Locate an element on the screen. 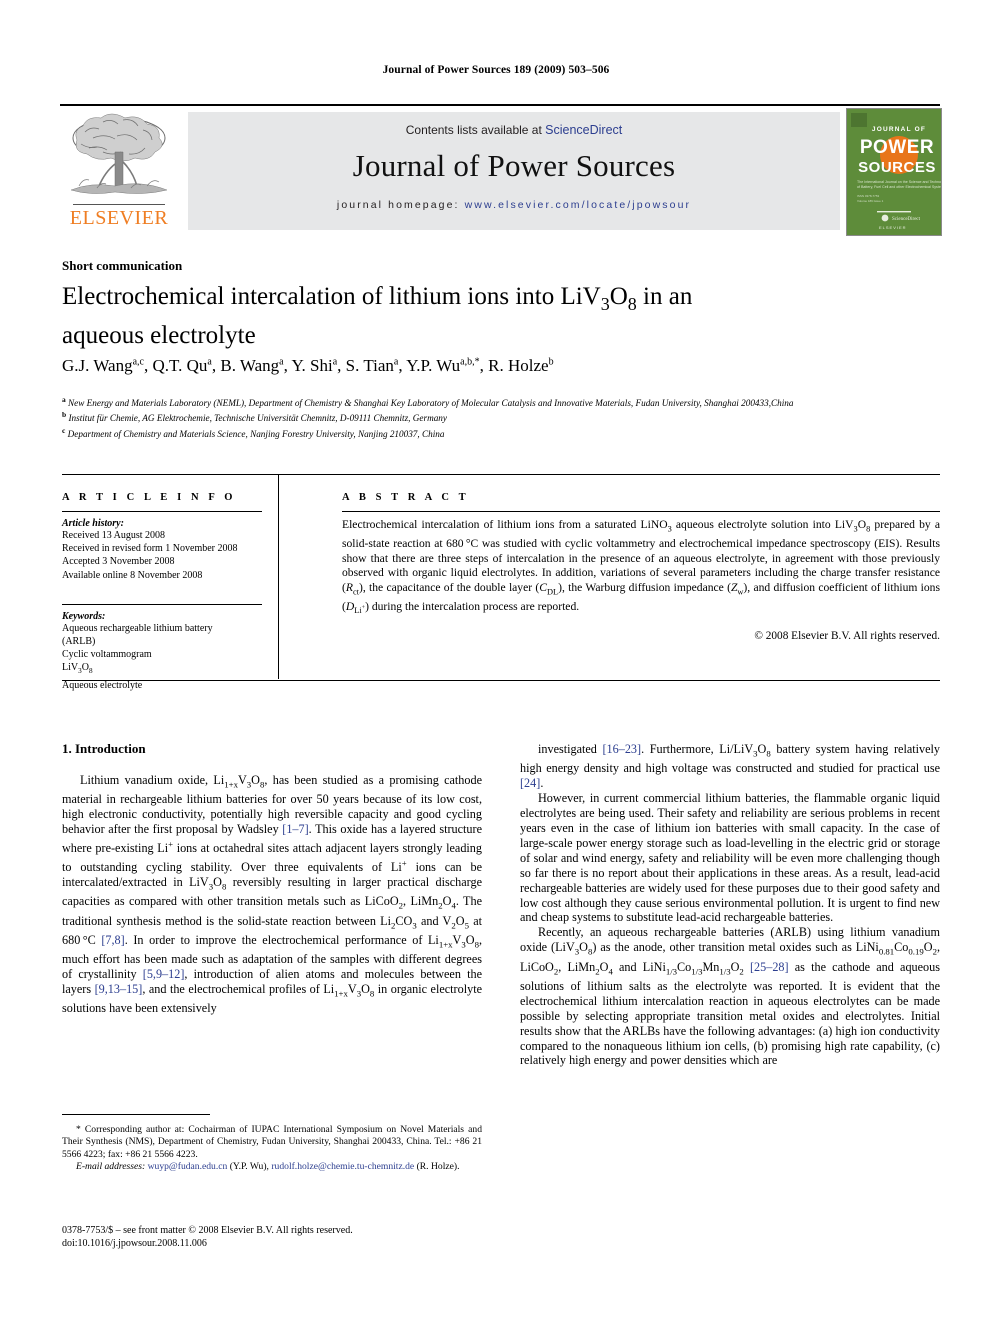  elsevier-divider is located at coordinates (119, 204).